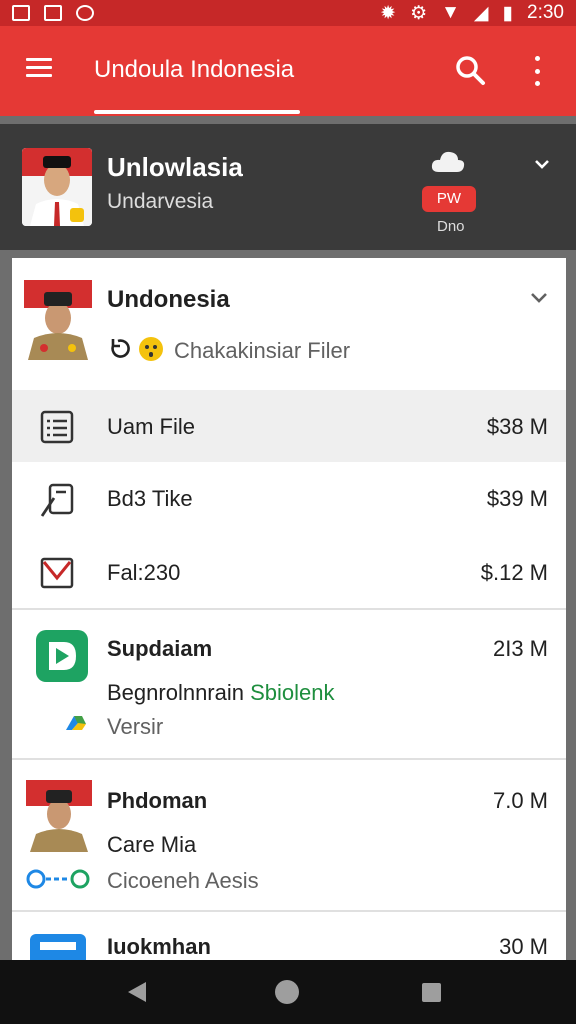 The height and width of the screenshot is (1024, 576). What do you see at coordinates (135, 726) in the screenshot?
I see `item-version: Versir` at bounding box center [135, 726].